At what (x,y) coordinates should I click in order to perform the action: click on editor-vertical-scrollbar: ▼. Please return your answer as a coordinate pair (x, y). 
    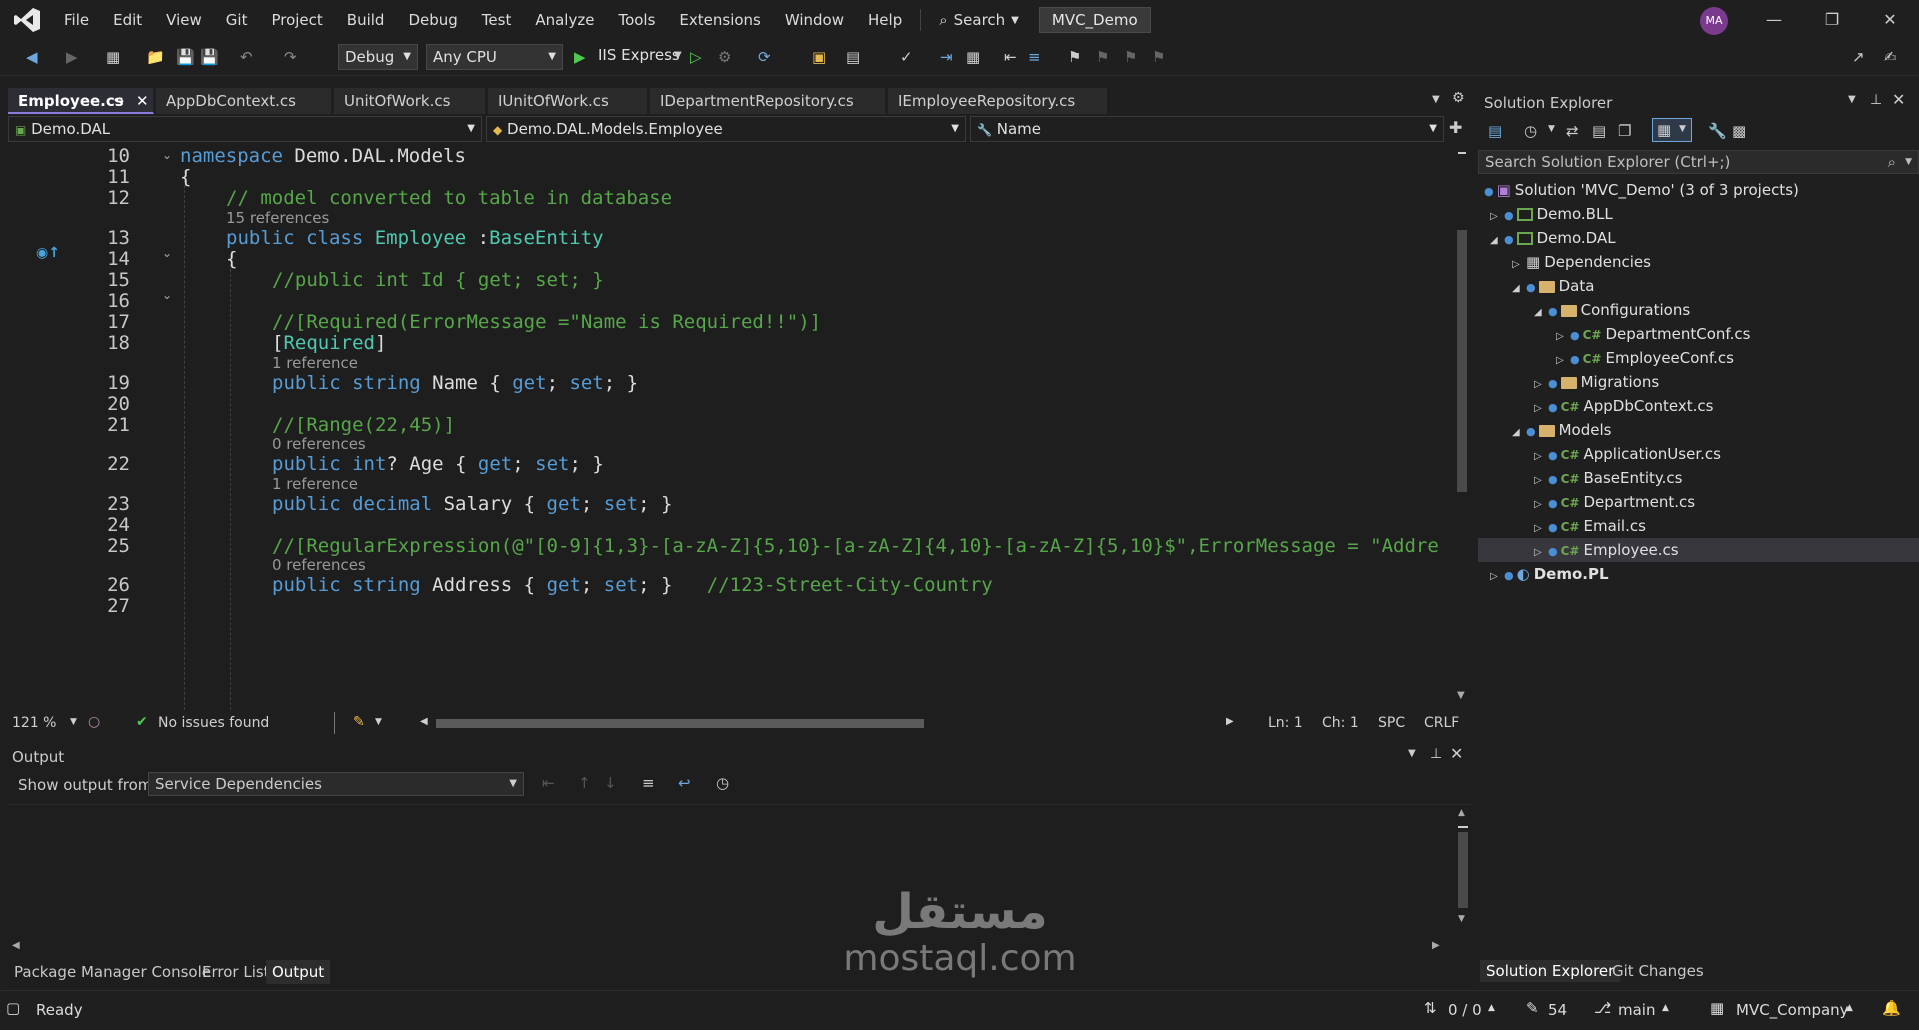
    Looking at the image, I should click on (1462, 426).